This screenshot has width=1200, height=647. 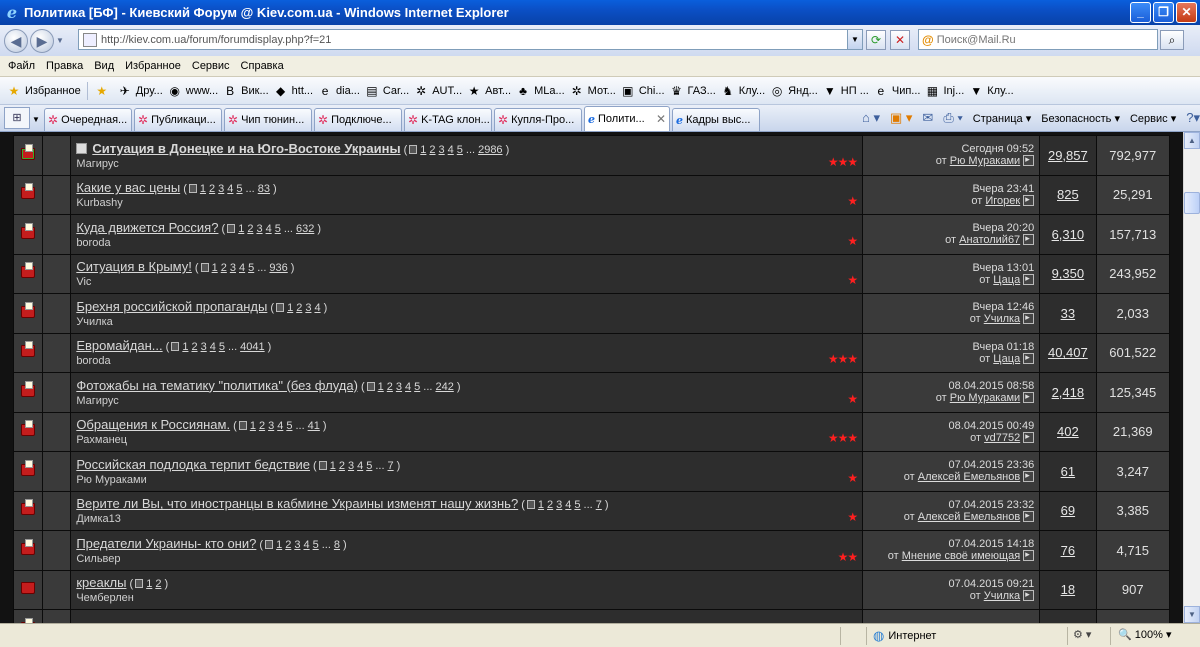 What do you see at coordinates (1002, 118) in the screenshot?
I see `page-menu: Страница ▾` at bounding box center [1002, 118].